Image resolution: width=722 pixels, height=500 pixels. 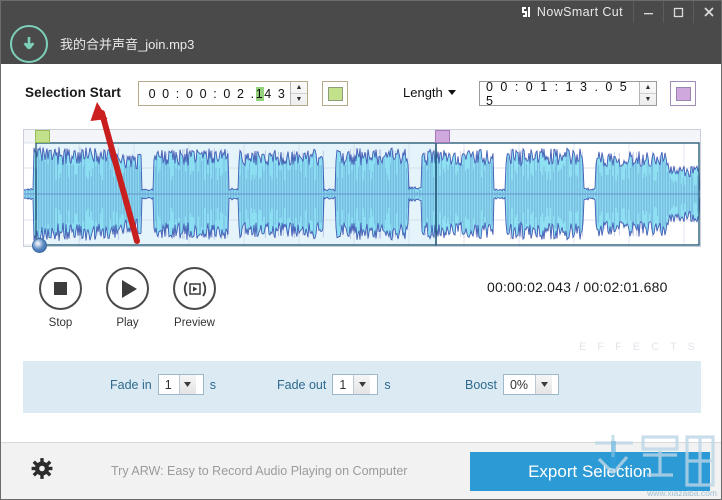 What do you see at coordinates (638, 347) in the screenshot?
I see `effects-watermark: E F F E C T S` at bounding box center [638, 347].